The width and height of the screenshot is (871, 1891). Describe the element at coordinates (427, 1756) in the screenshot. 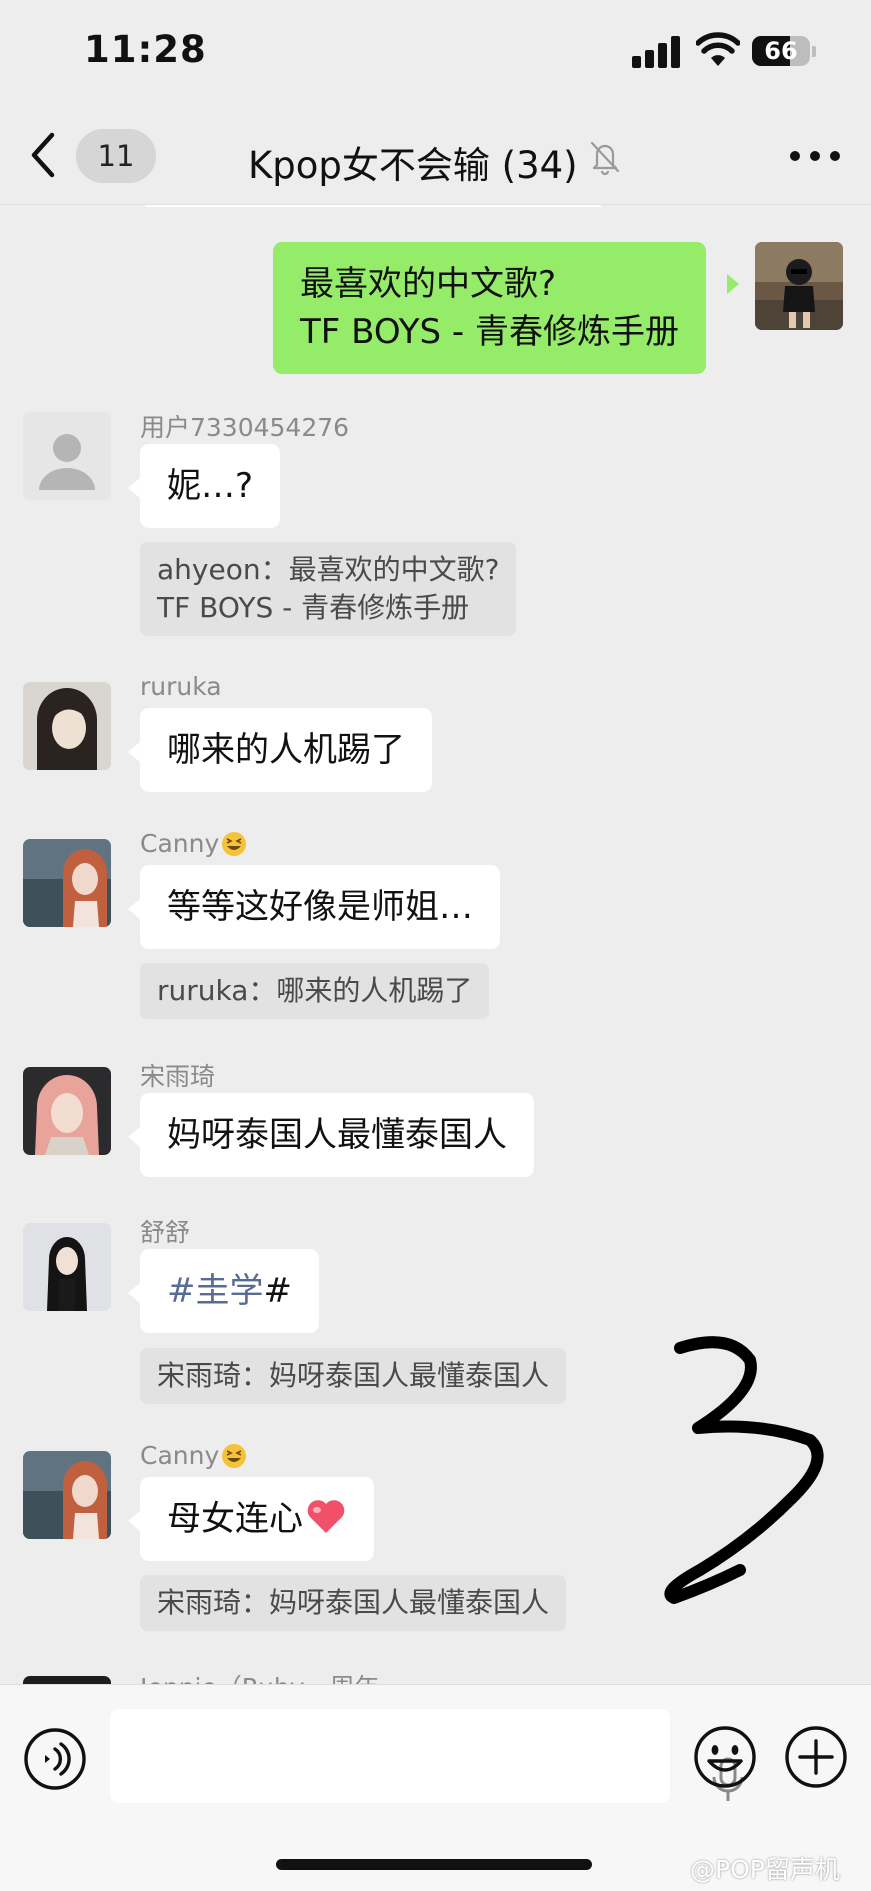

I see `message-input` at that location.